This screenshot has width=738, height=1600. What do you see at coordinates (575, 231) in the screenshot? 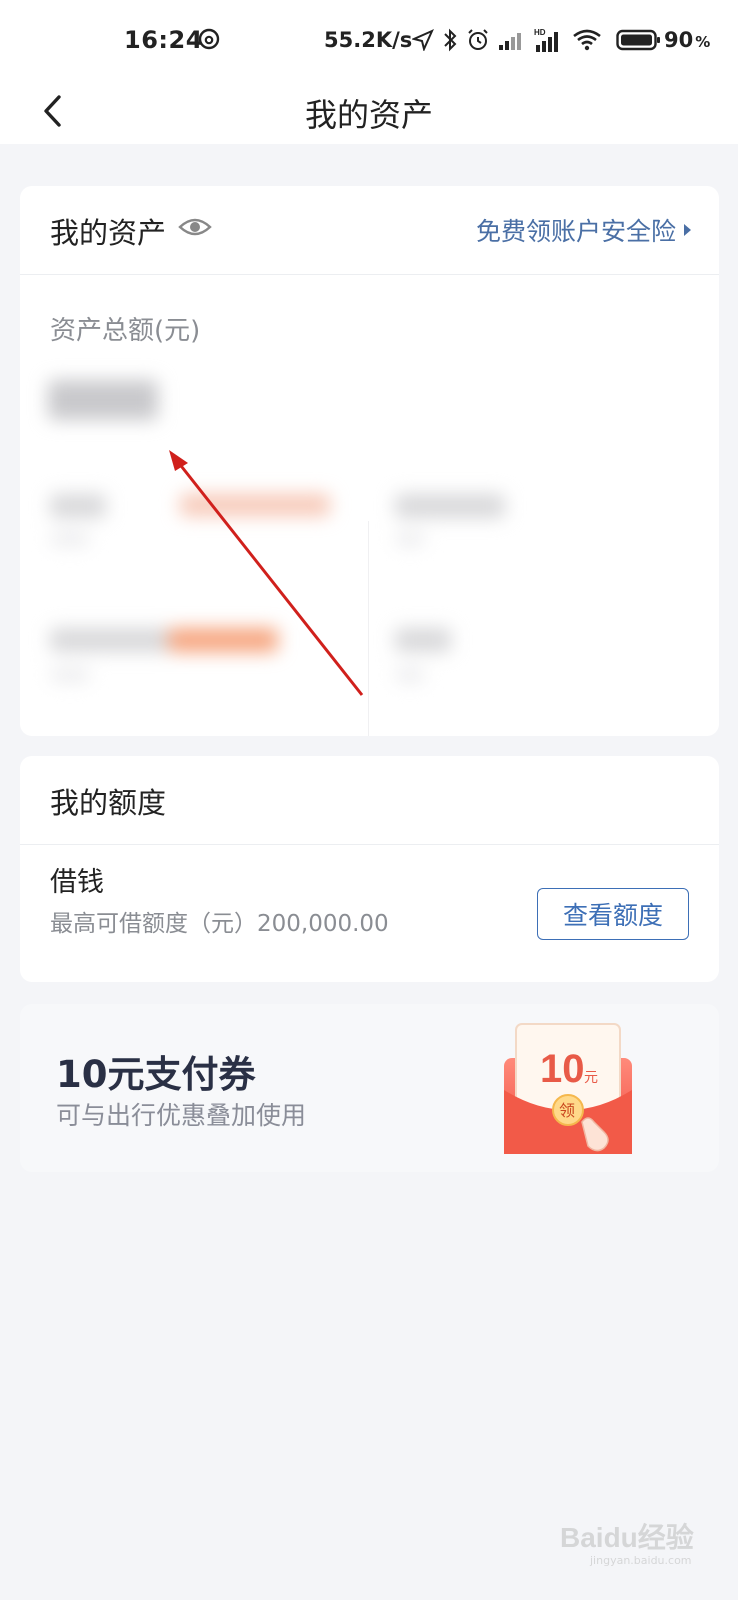
I see `insurance-link-label: 免费领账户安全险` at bounding box center [575, 231].